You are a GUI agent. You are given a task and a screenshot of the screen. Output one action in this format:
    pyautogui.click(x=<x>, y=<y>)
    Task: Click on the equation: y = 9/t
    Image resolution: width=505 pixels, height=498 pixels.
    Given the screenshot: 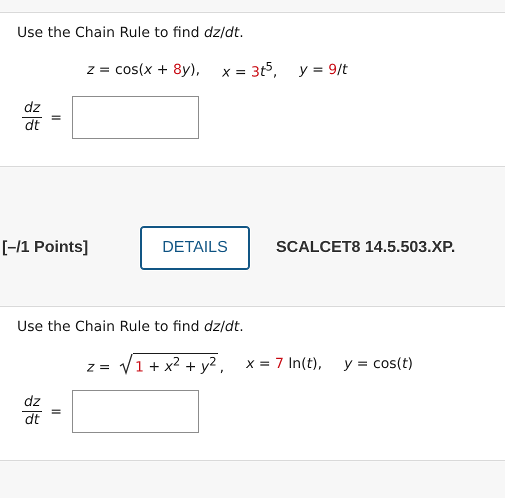 What is the action you would take?
    pyautogui.click(x=323, y=70)
    